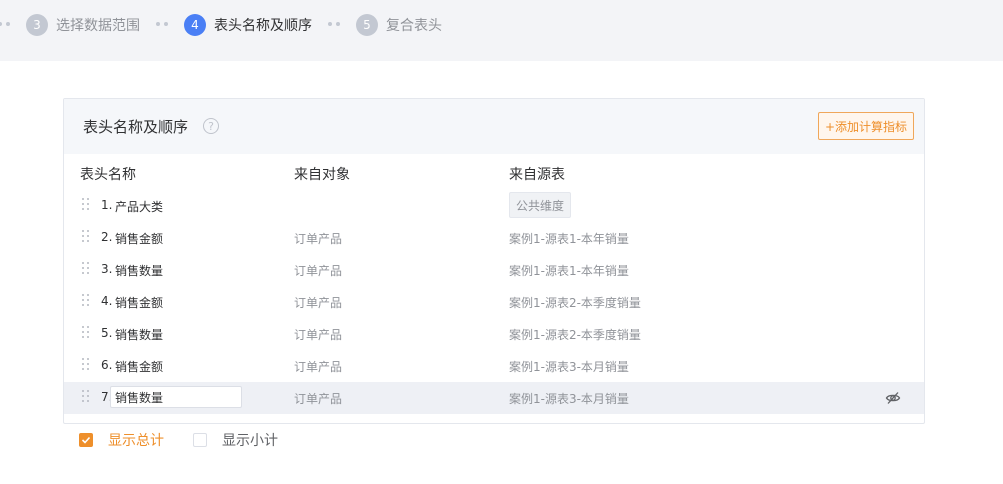 The height and width of the screenshot is (484, 1003). I want to click on card-title: 表头名称及顺序, so click(136, 127).